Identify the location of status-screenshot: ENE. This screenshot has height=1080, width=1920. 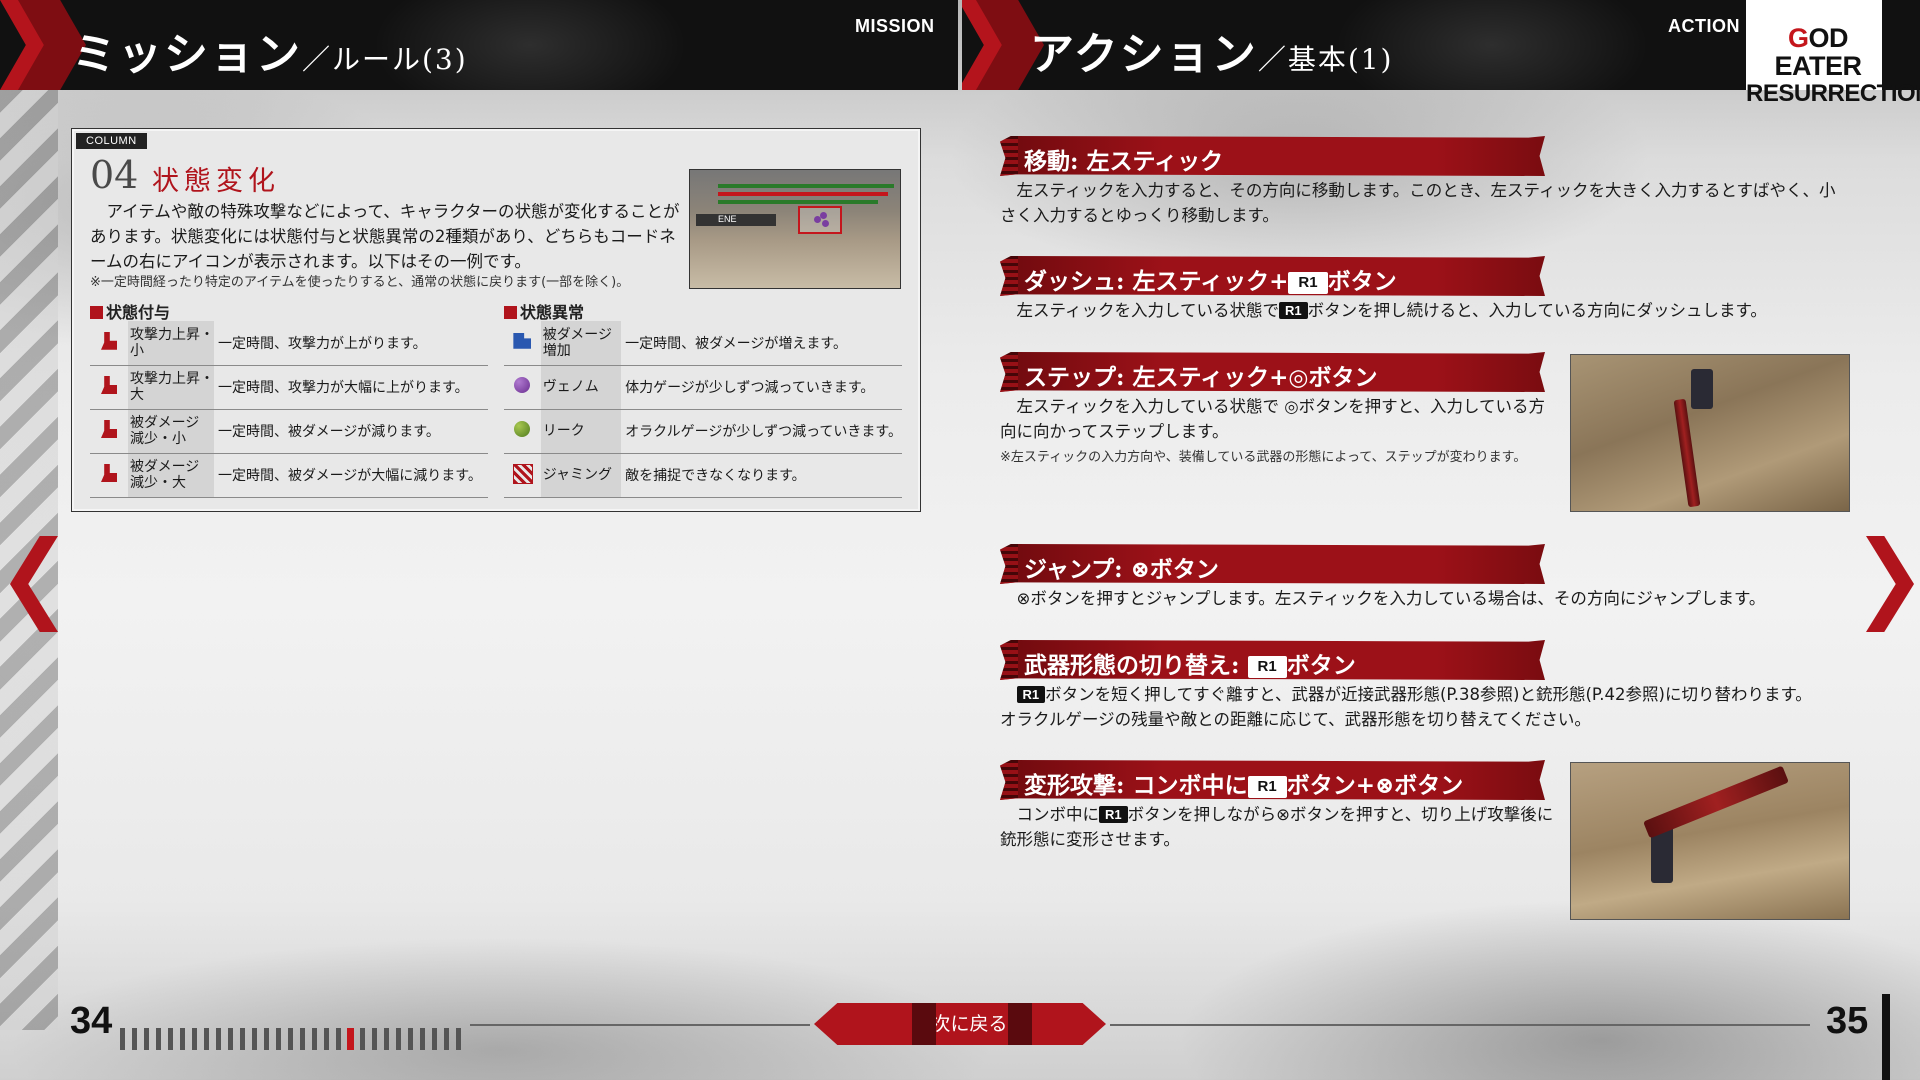
(795, 229).